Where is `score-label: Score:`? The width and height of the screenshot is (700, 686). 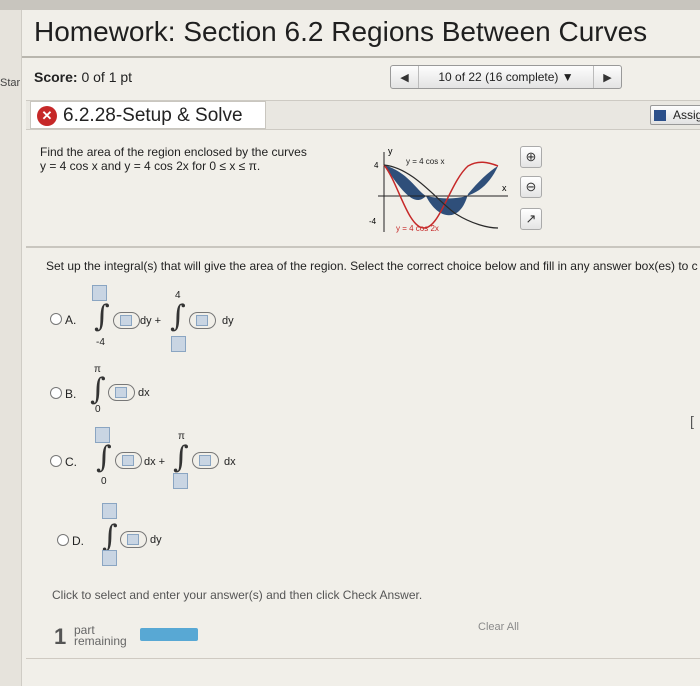
score-label: Score: is located at coordinates (56, 77).